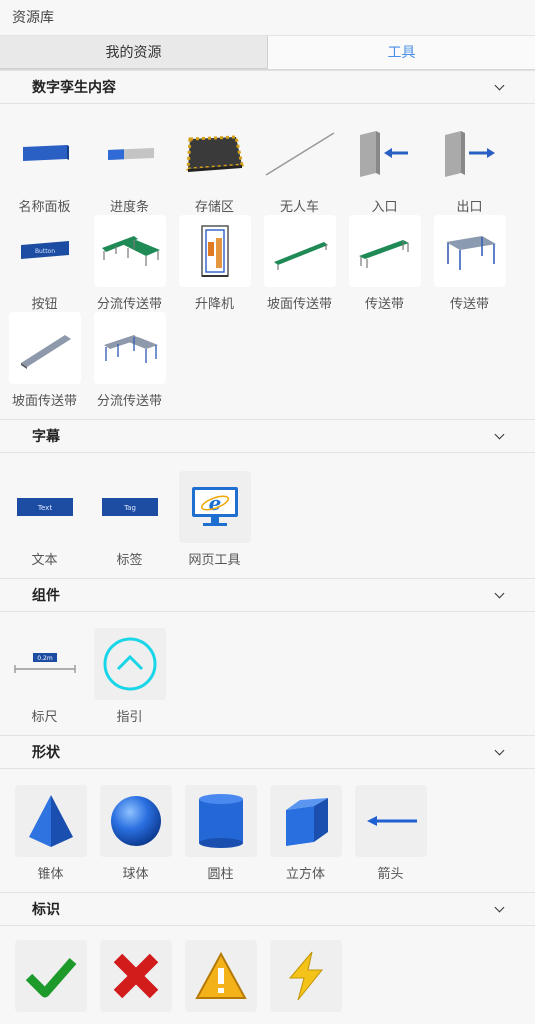 This screenshot has height=1024, width=535. I want to click on item-guide: 指引, so click(129, 676).